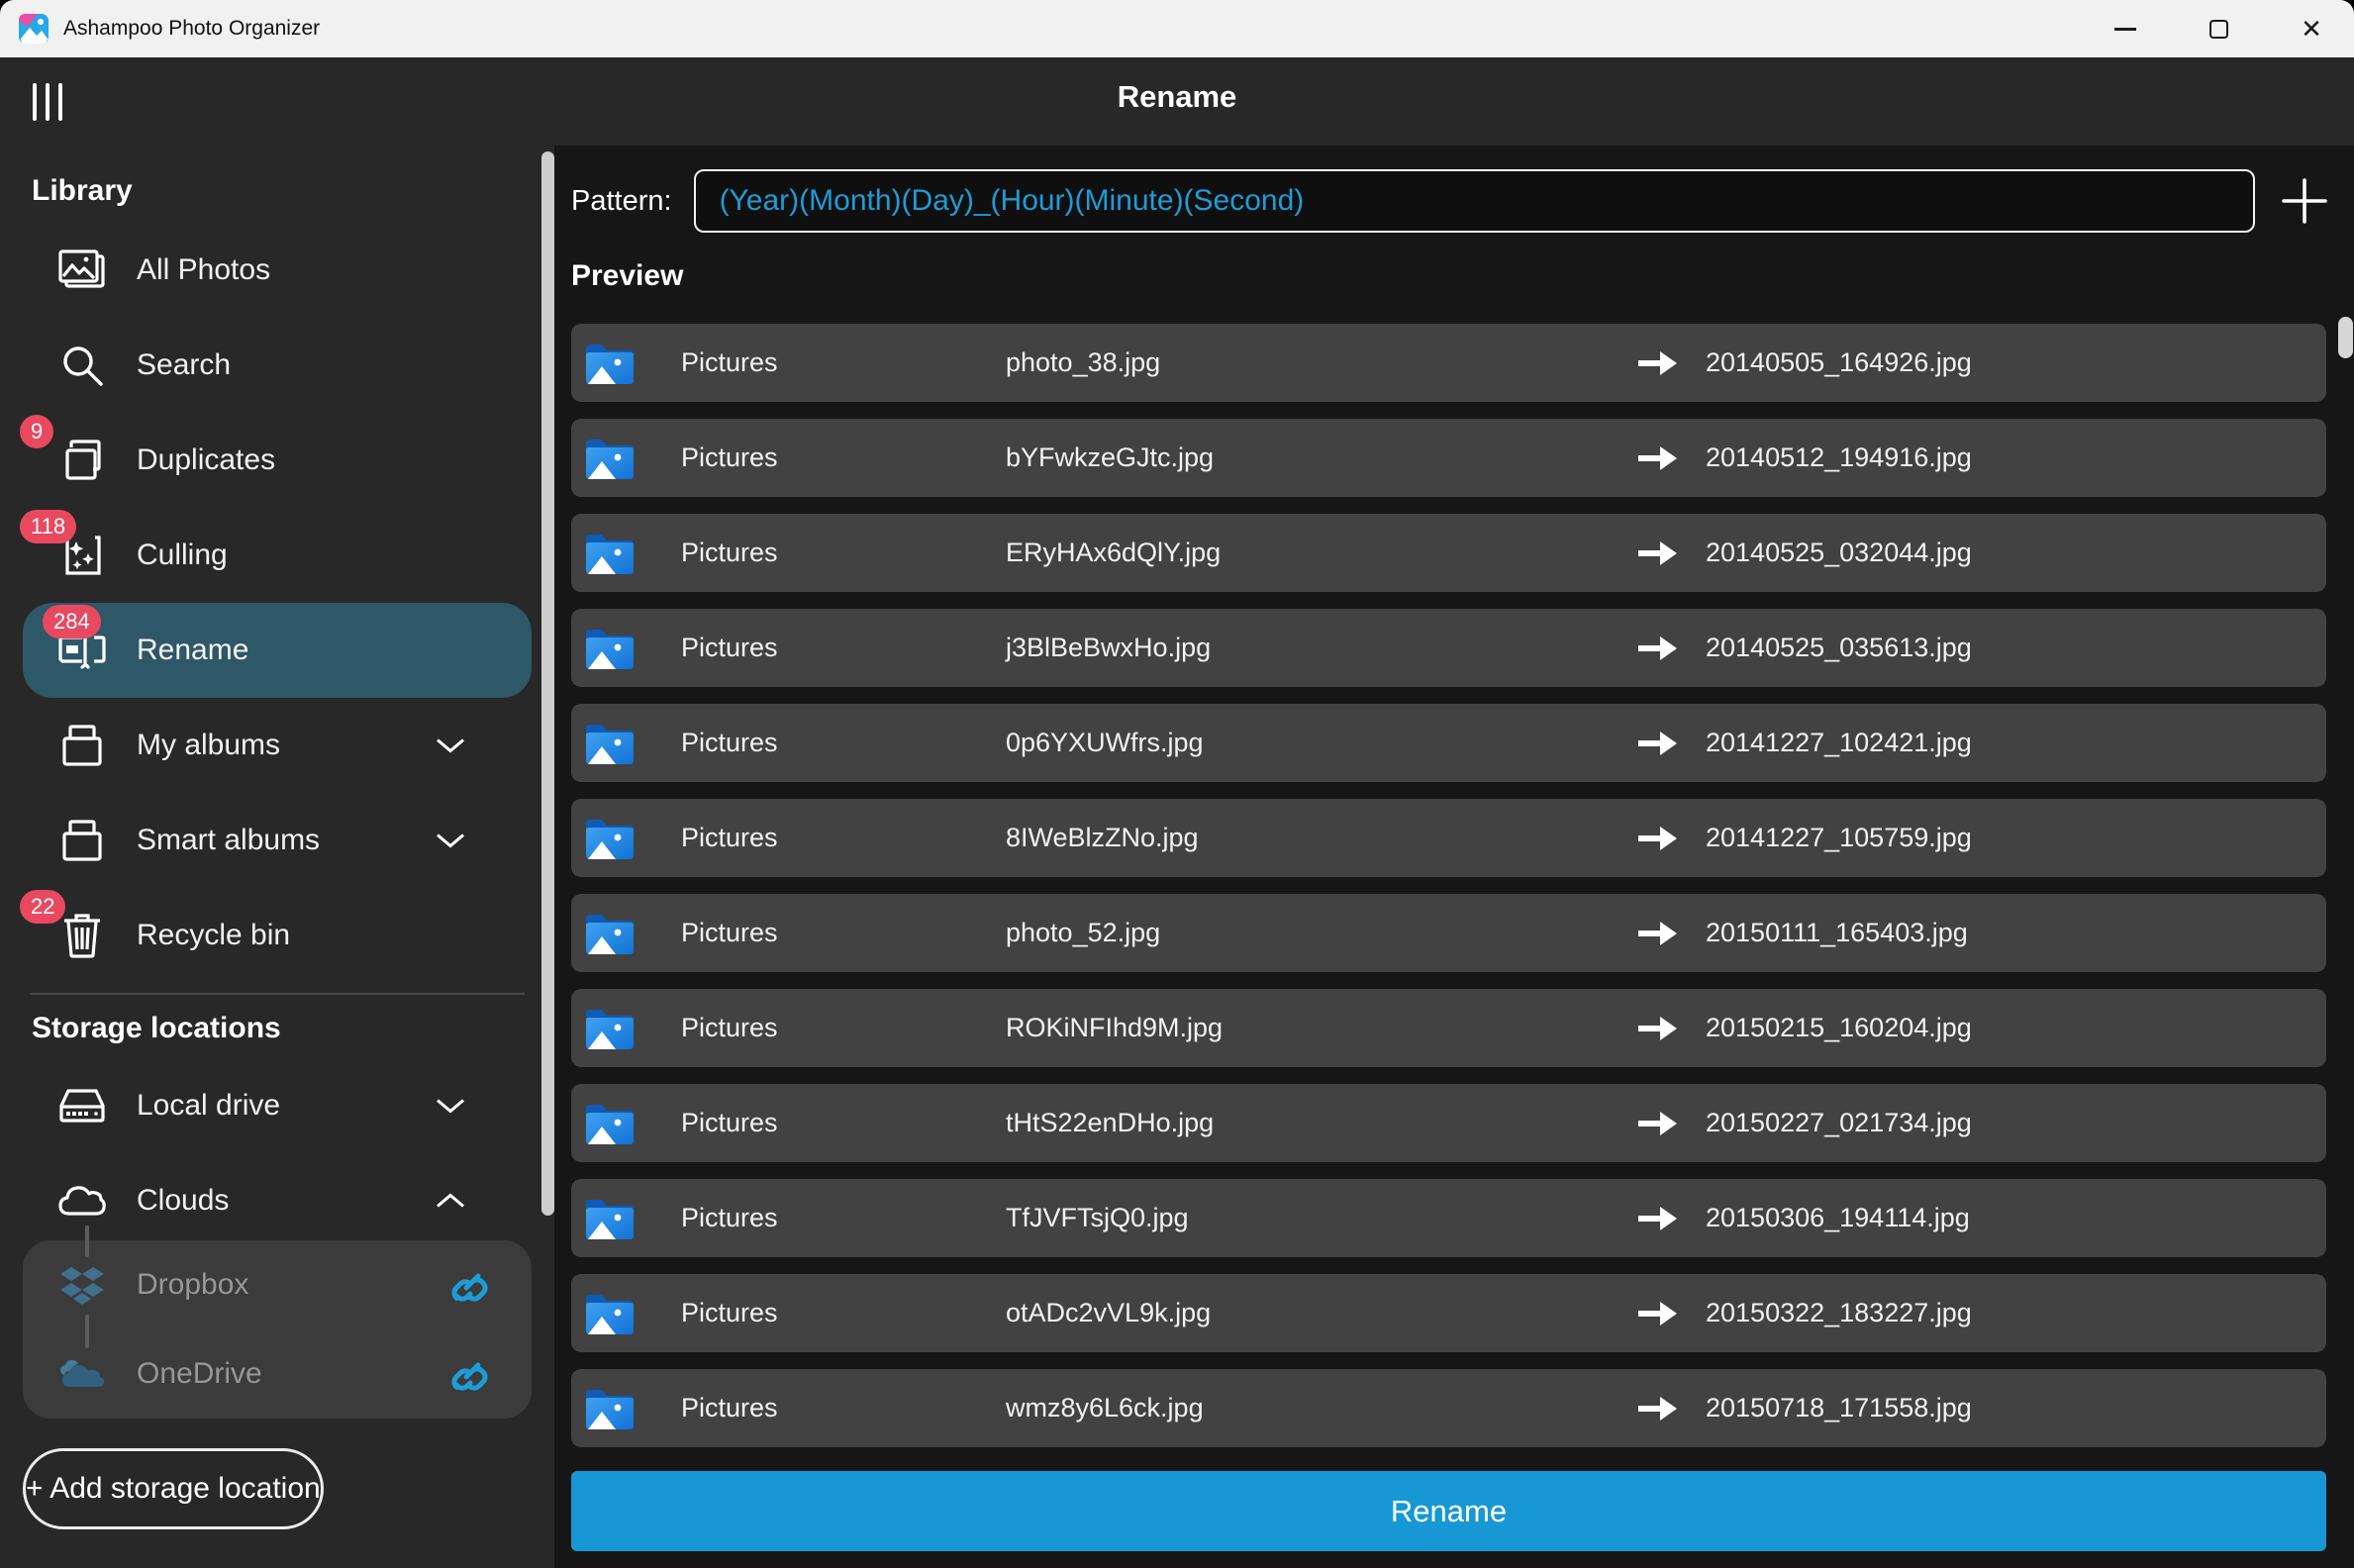  I want to click on sidebar-item-rename: 284 Rename, so click(277, 650).